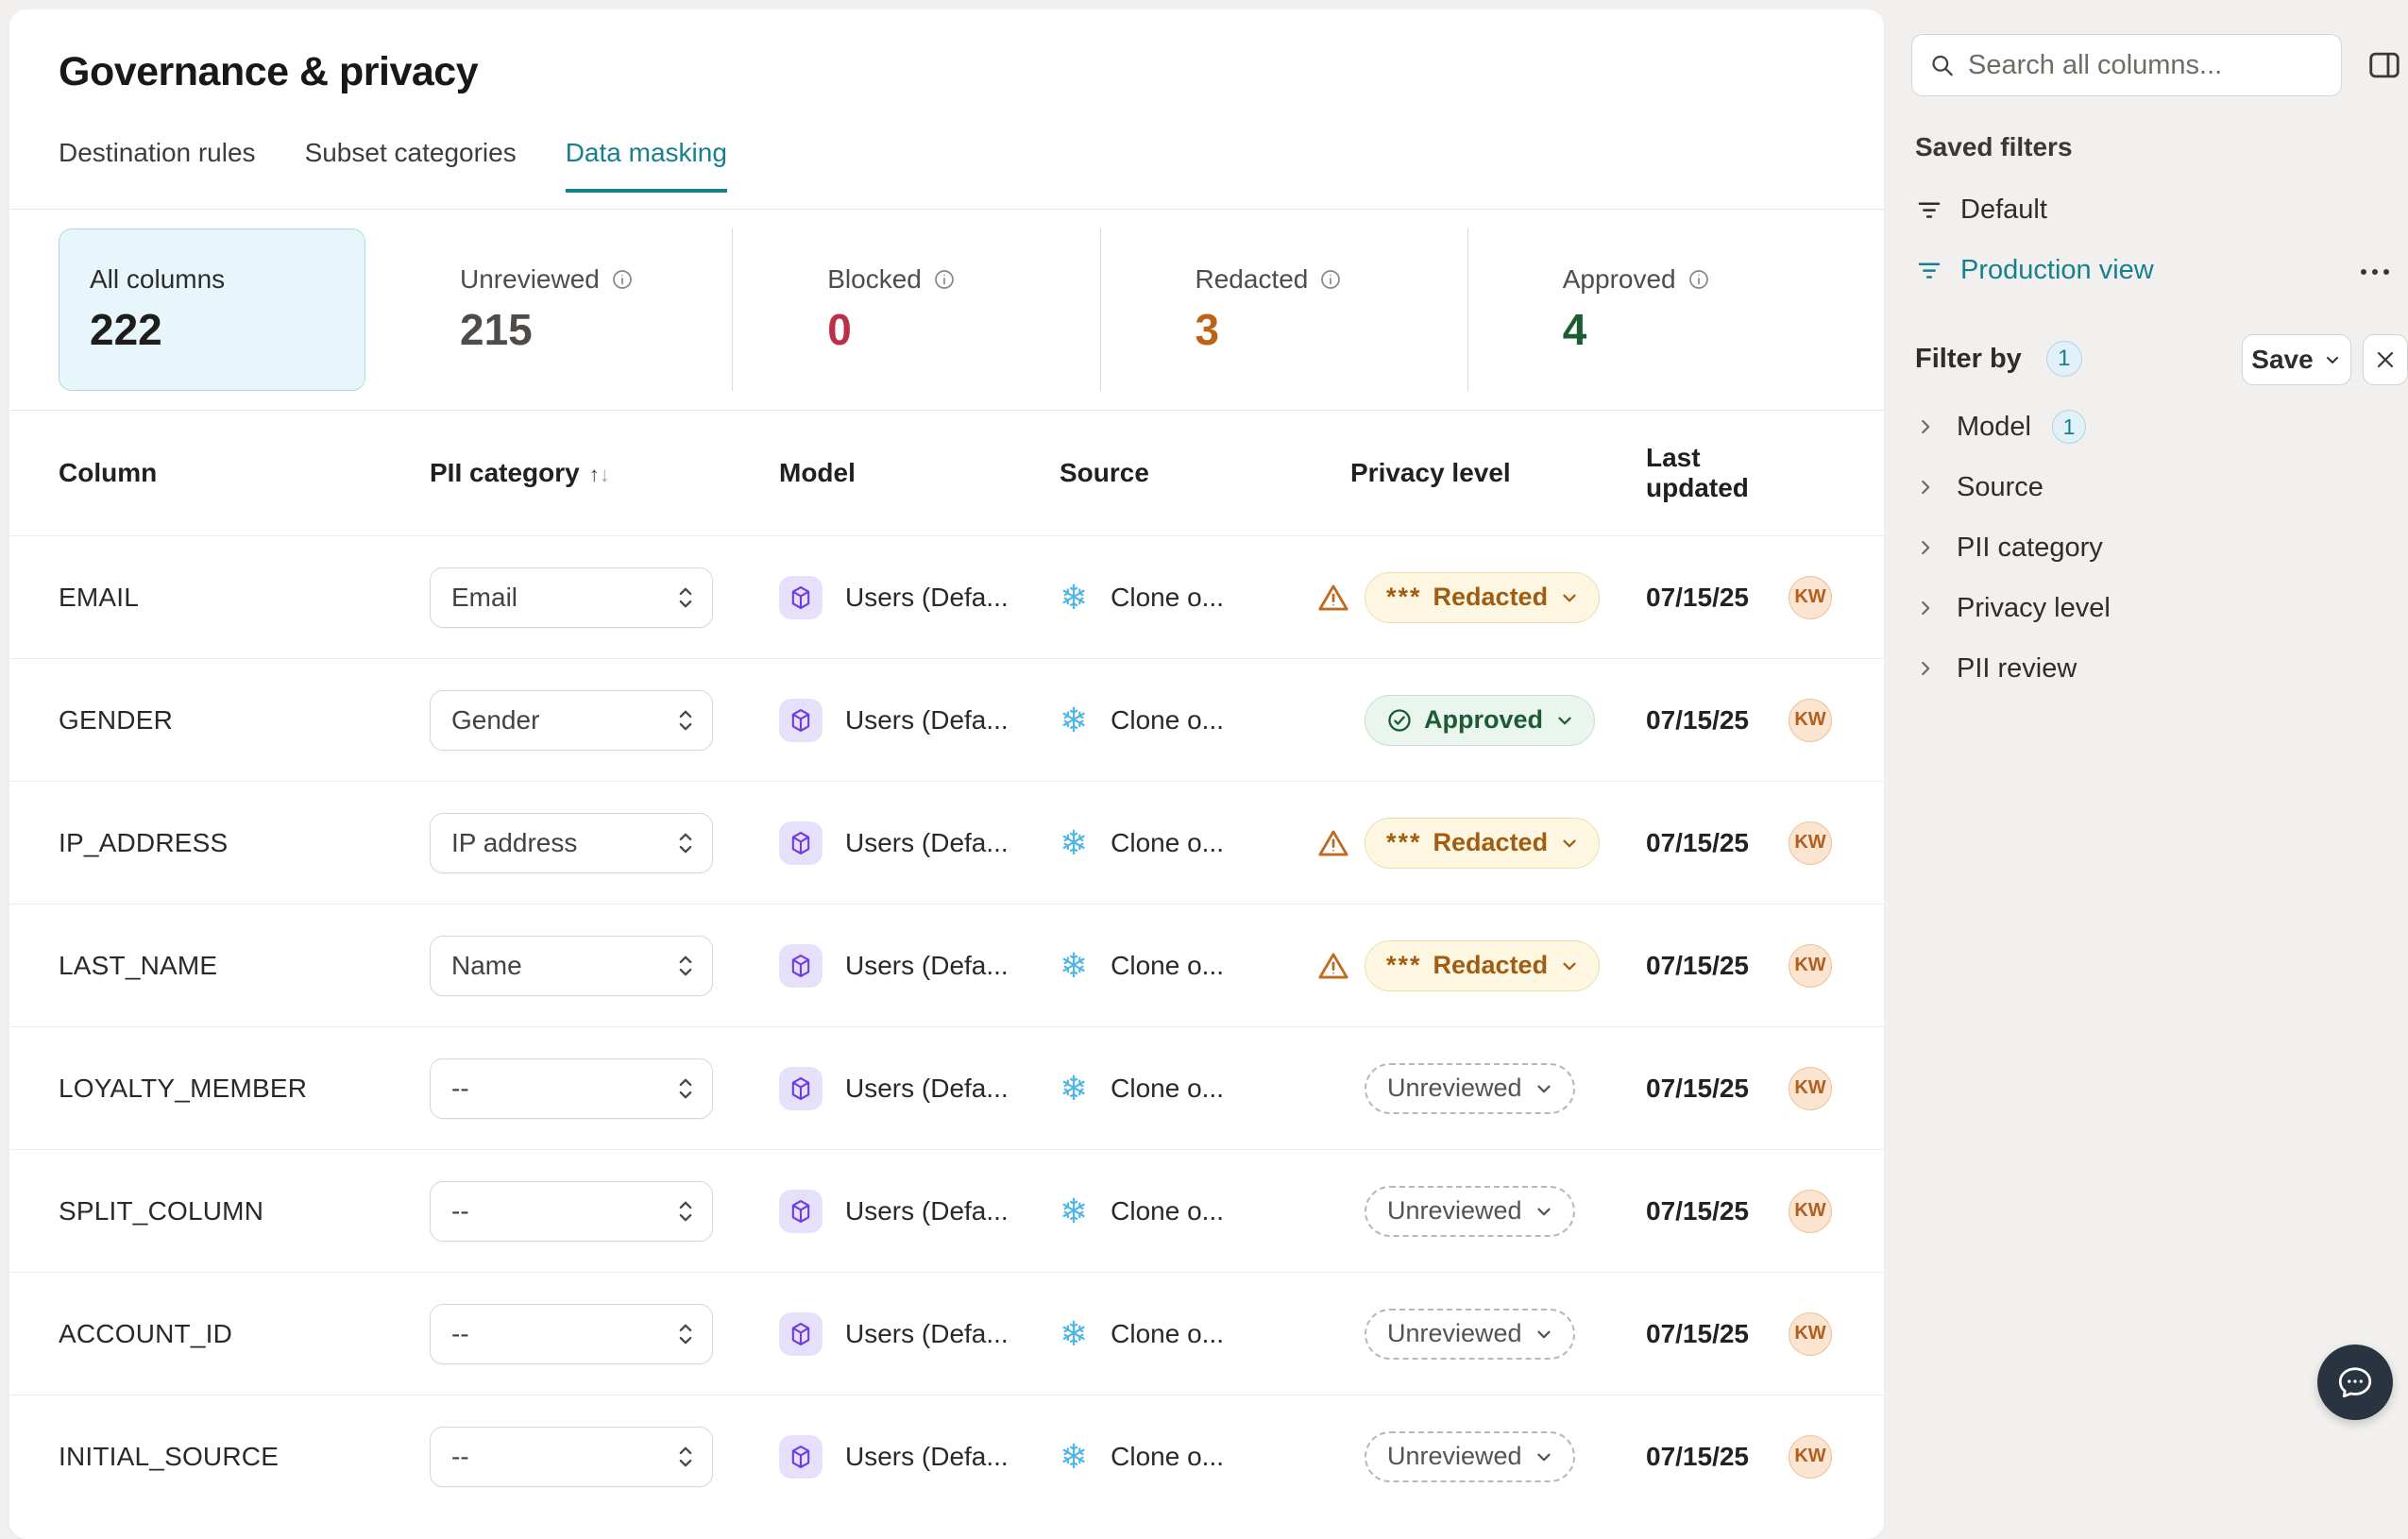 Image resolution: width=2408 pixels, height=1539 pixels. What do you see at coordinates (1491, 842) in the screenshot?
I see `privacy-label: Redacted` at bounding box center [1491, 842].